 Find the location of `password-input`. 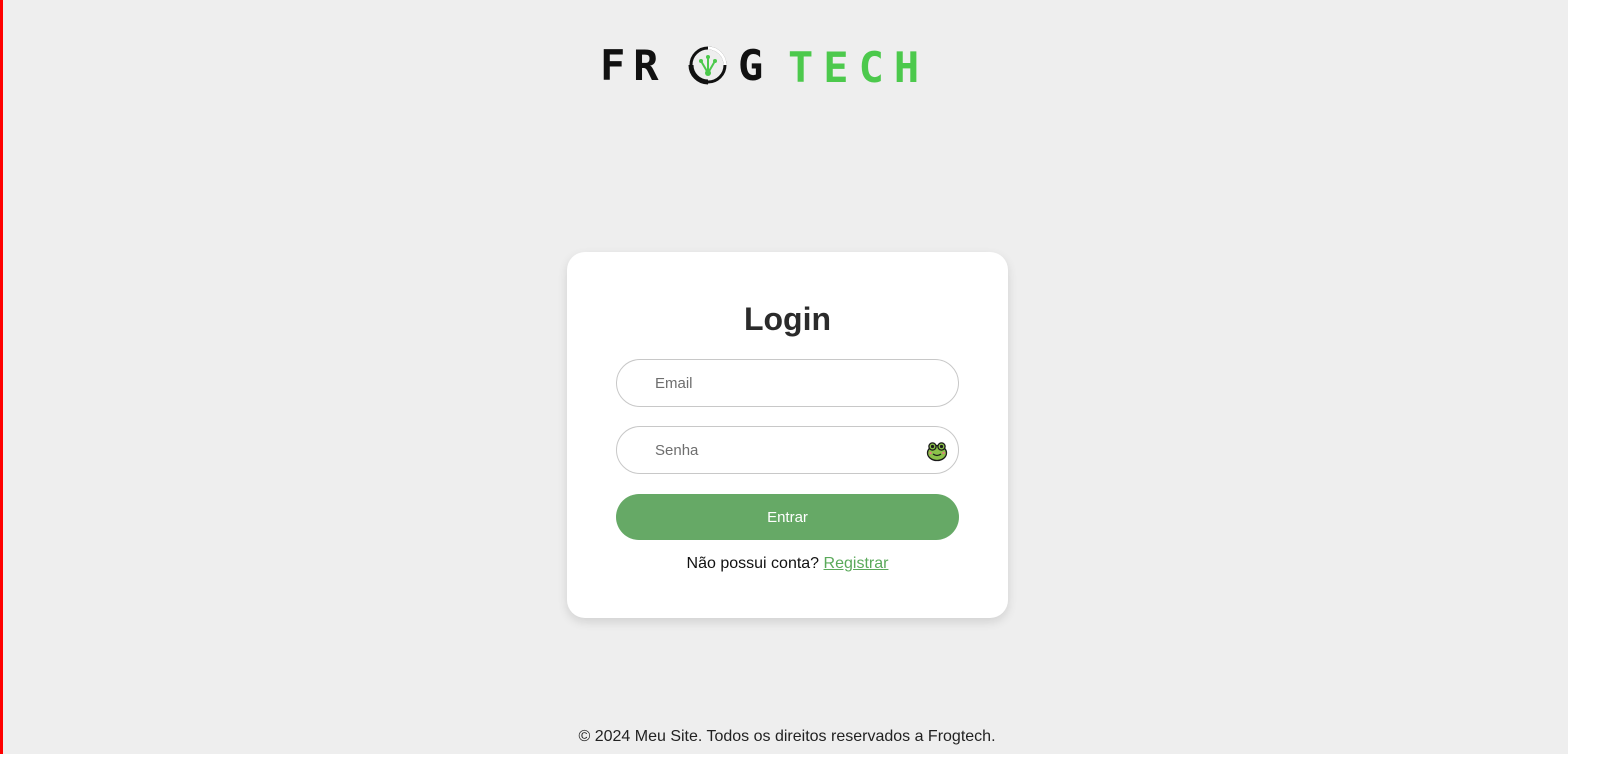

password-input is located at coordinates (785, 450).